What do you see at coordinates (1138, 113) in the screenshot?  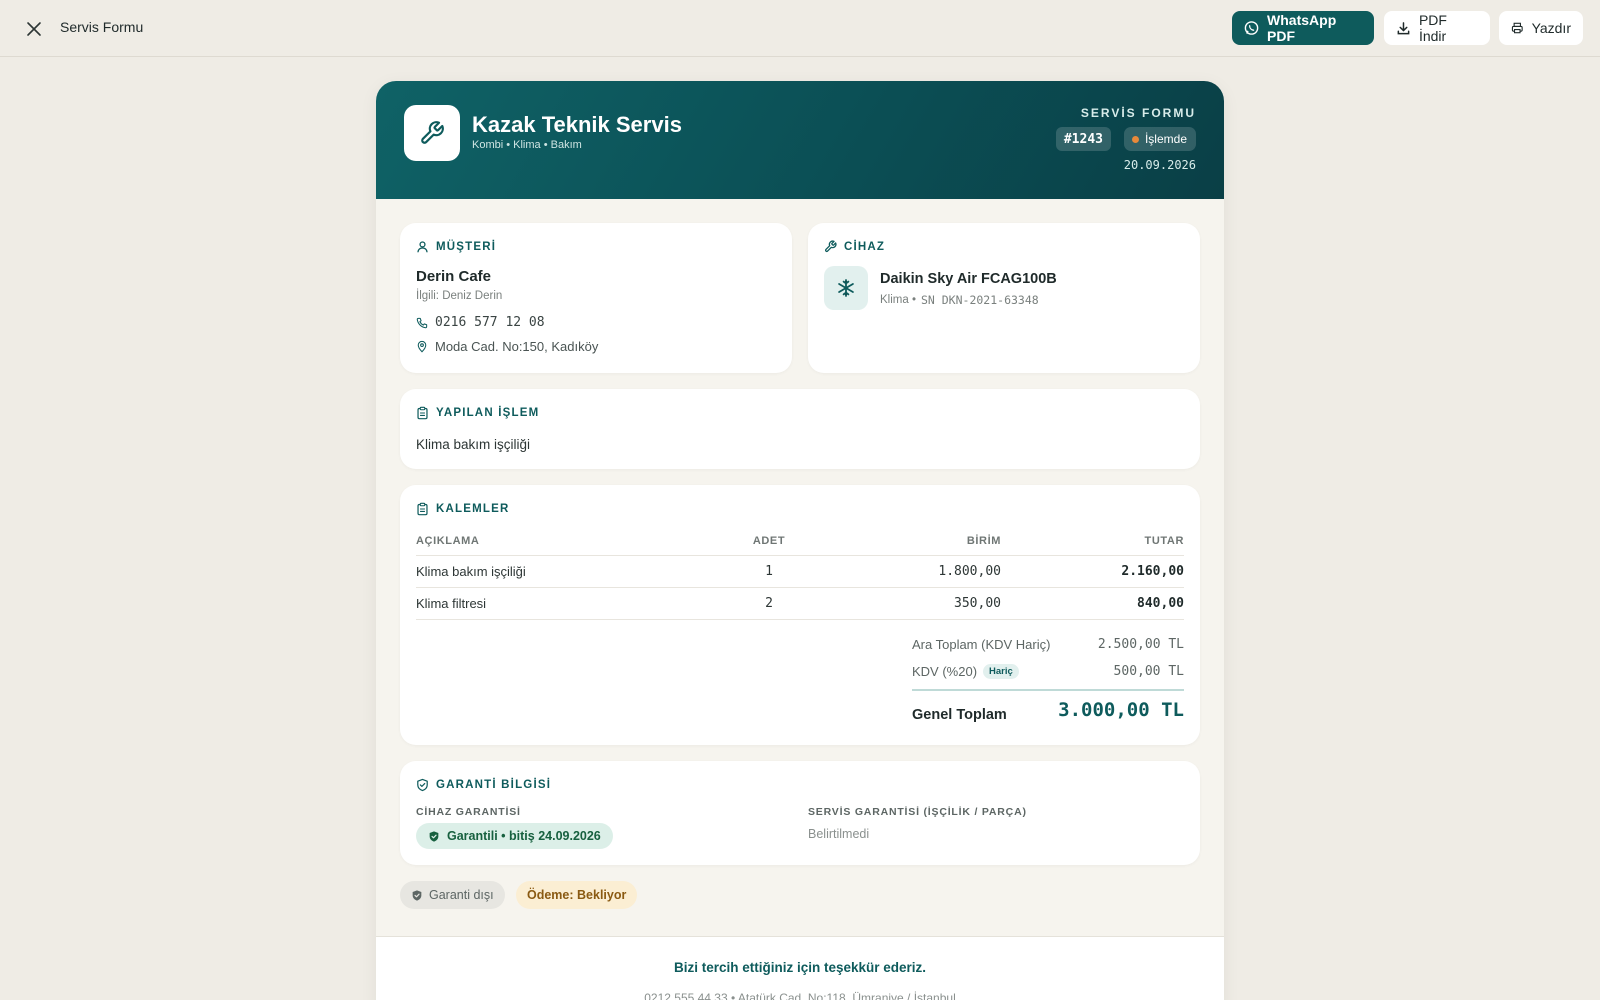 I see `form-type-label: SERVİS FORMU` at bounding box center [1138, 113].